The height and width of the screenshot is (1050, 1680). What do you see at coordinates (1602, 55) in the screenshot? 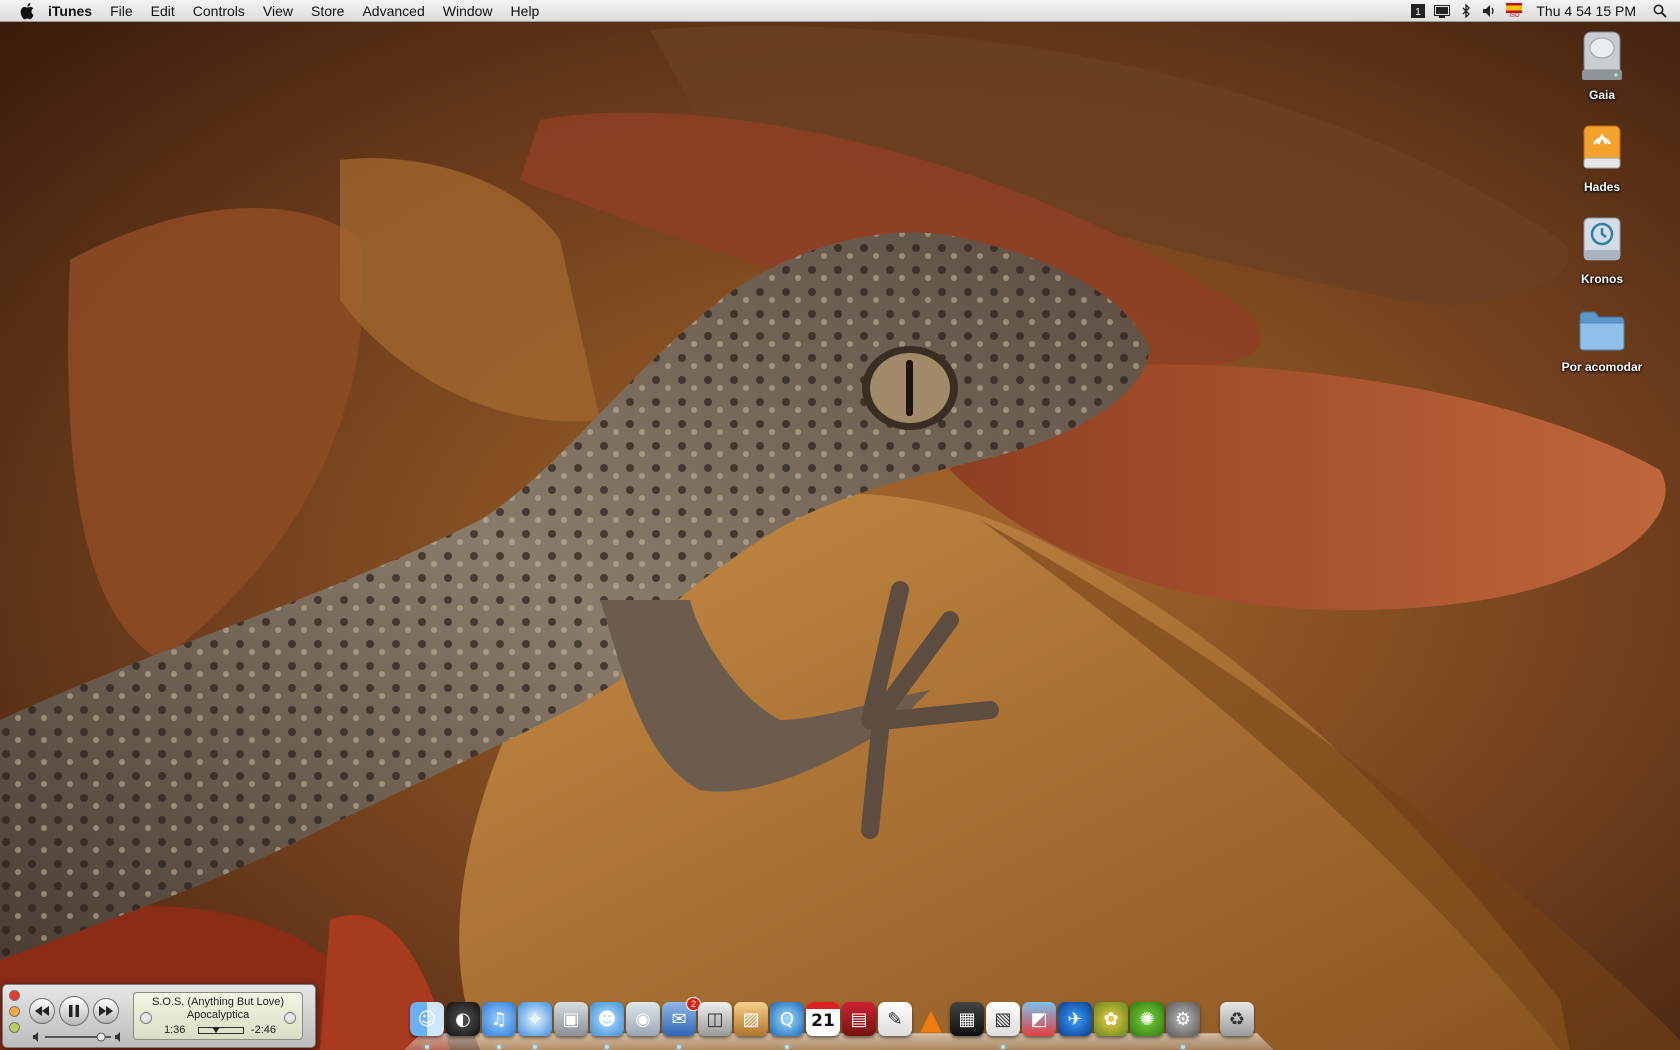
I see `hard-drive-icon` at bounding box center [1602, 55].